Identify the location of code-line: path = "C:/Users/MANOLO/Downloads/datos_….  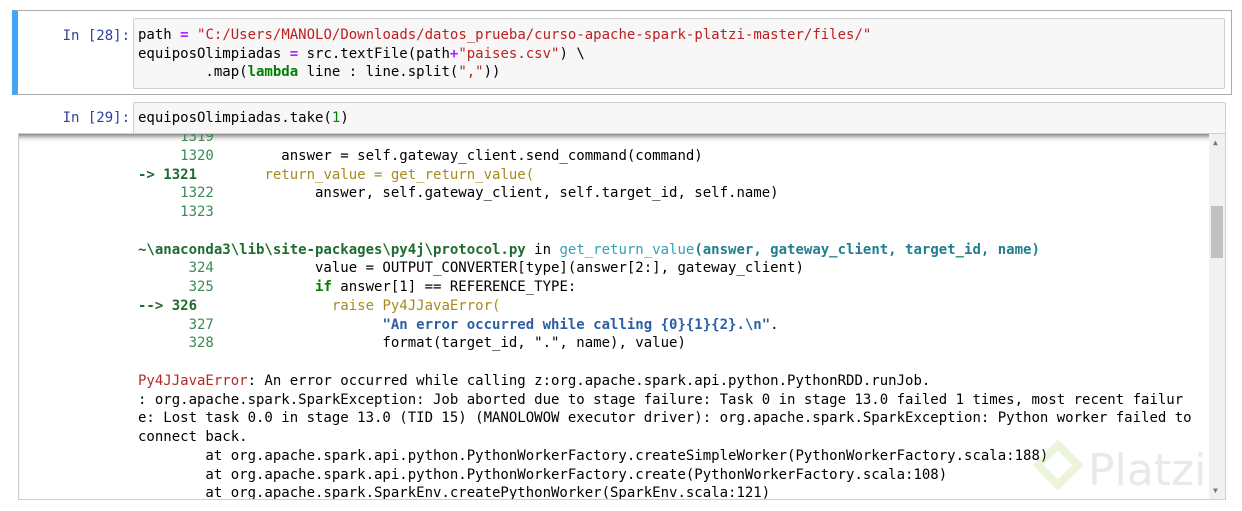
(679, 35).